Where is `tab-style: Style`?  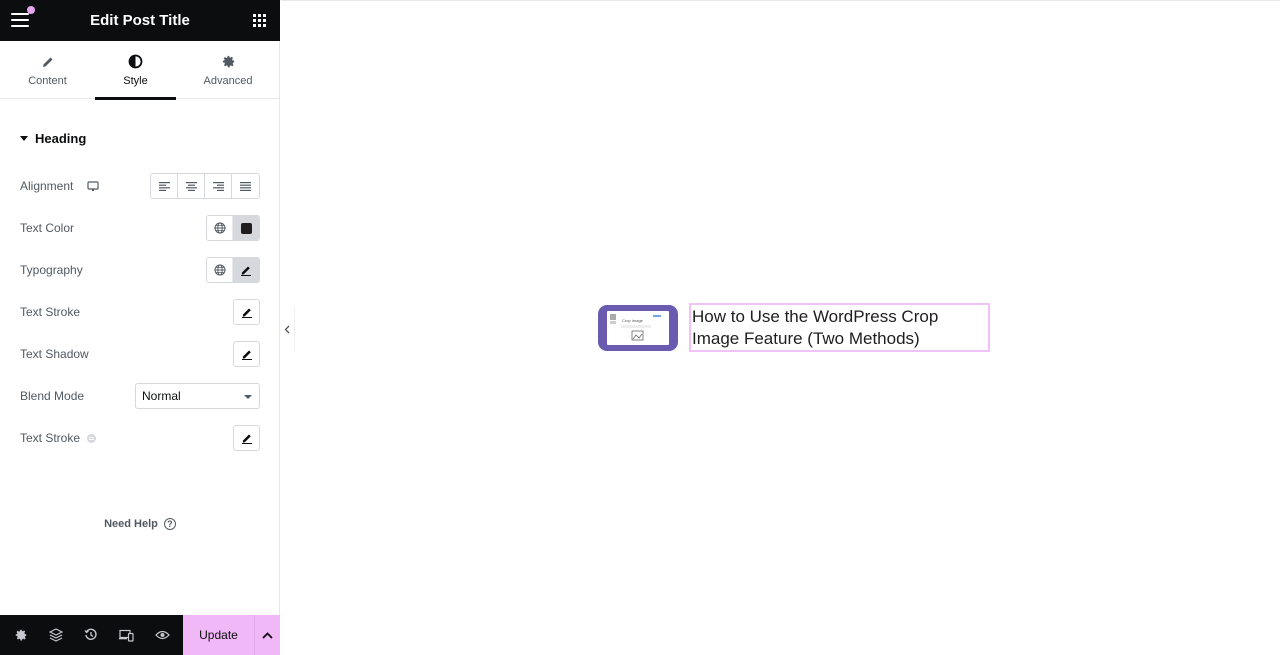 tab-style: Style is located at coordinates (135, 70).